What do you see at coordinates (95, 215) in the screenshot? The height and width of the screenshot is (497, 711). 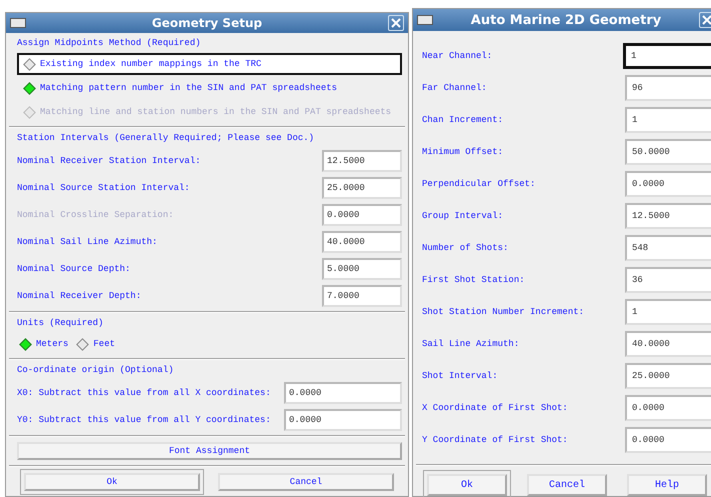 I see `field-label: Nominal Crossline Separation:` at bounding box center [95, 215].